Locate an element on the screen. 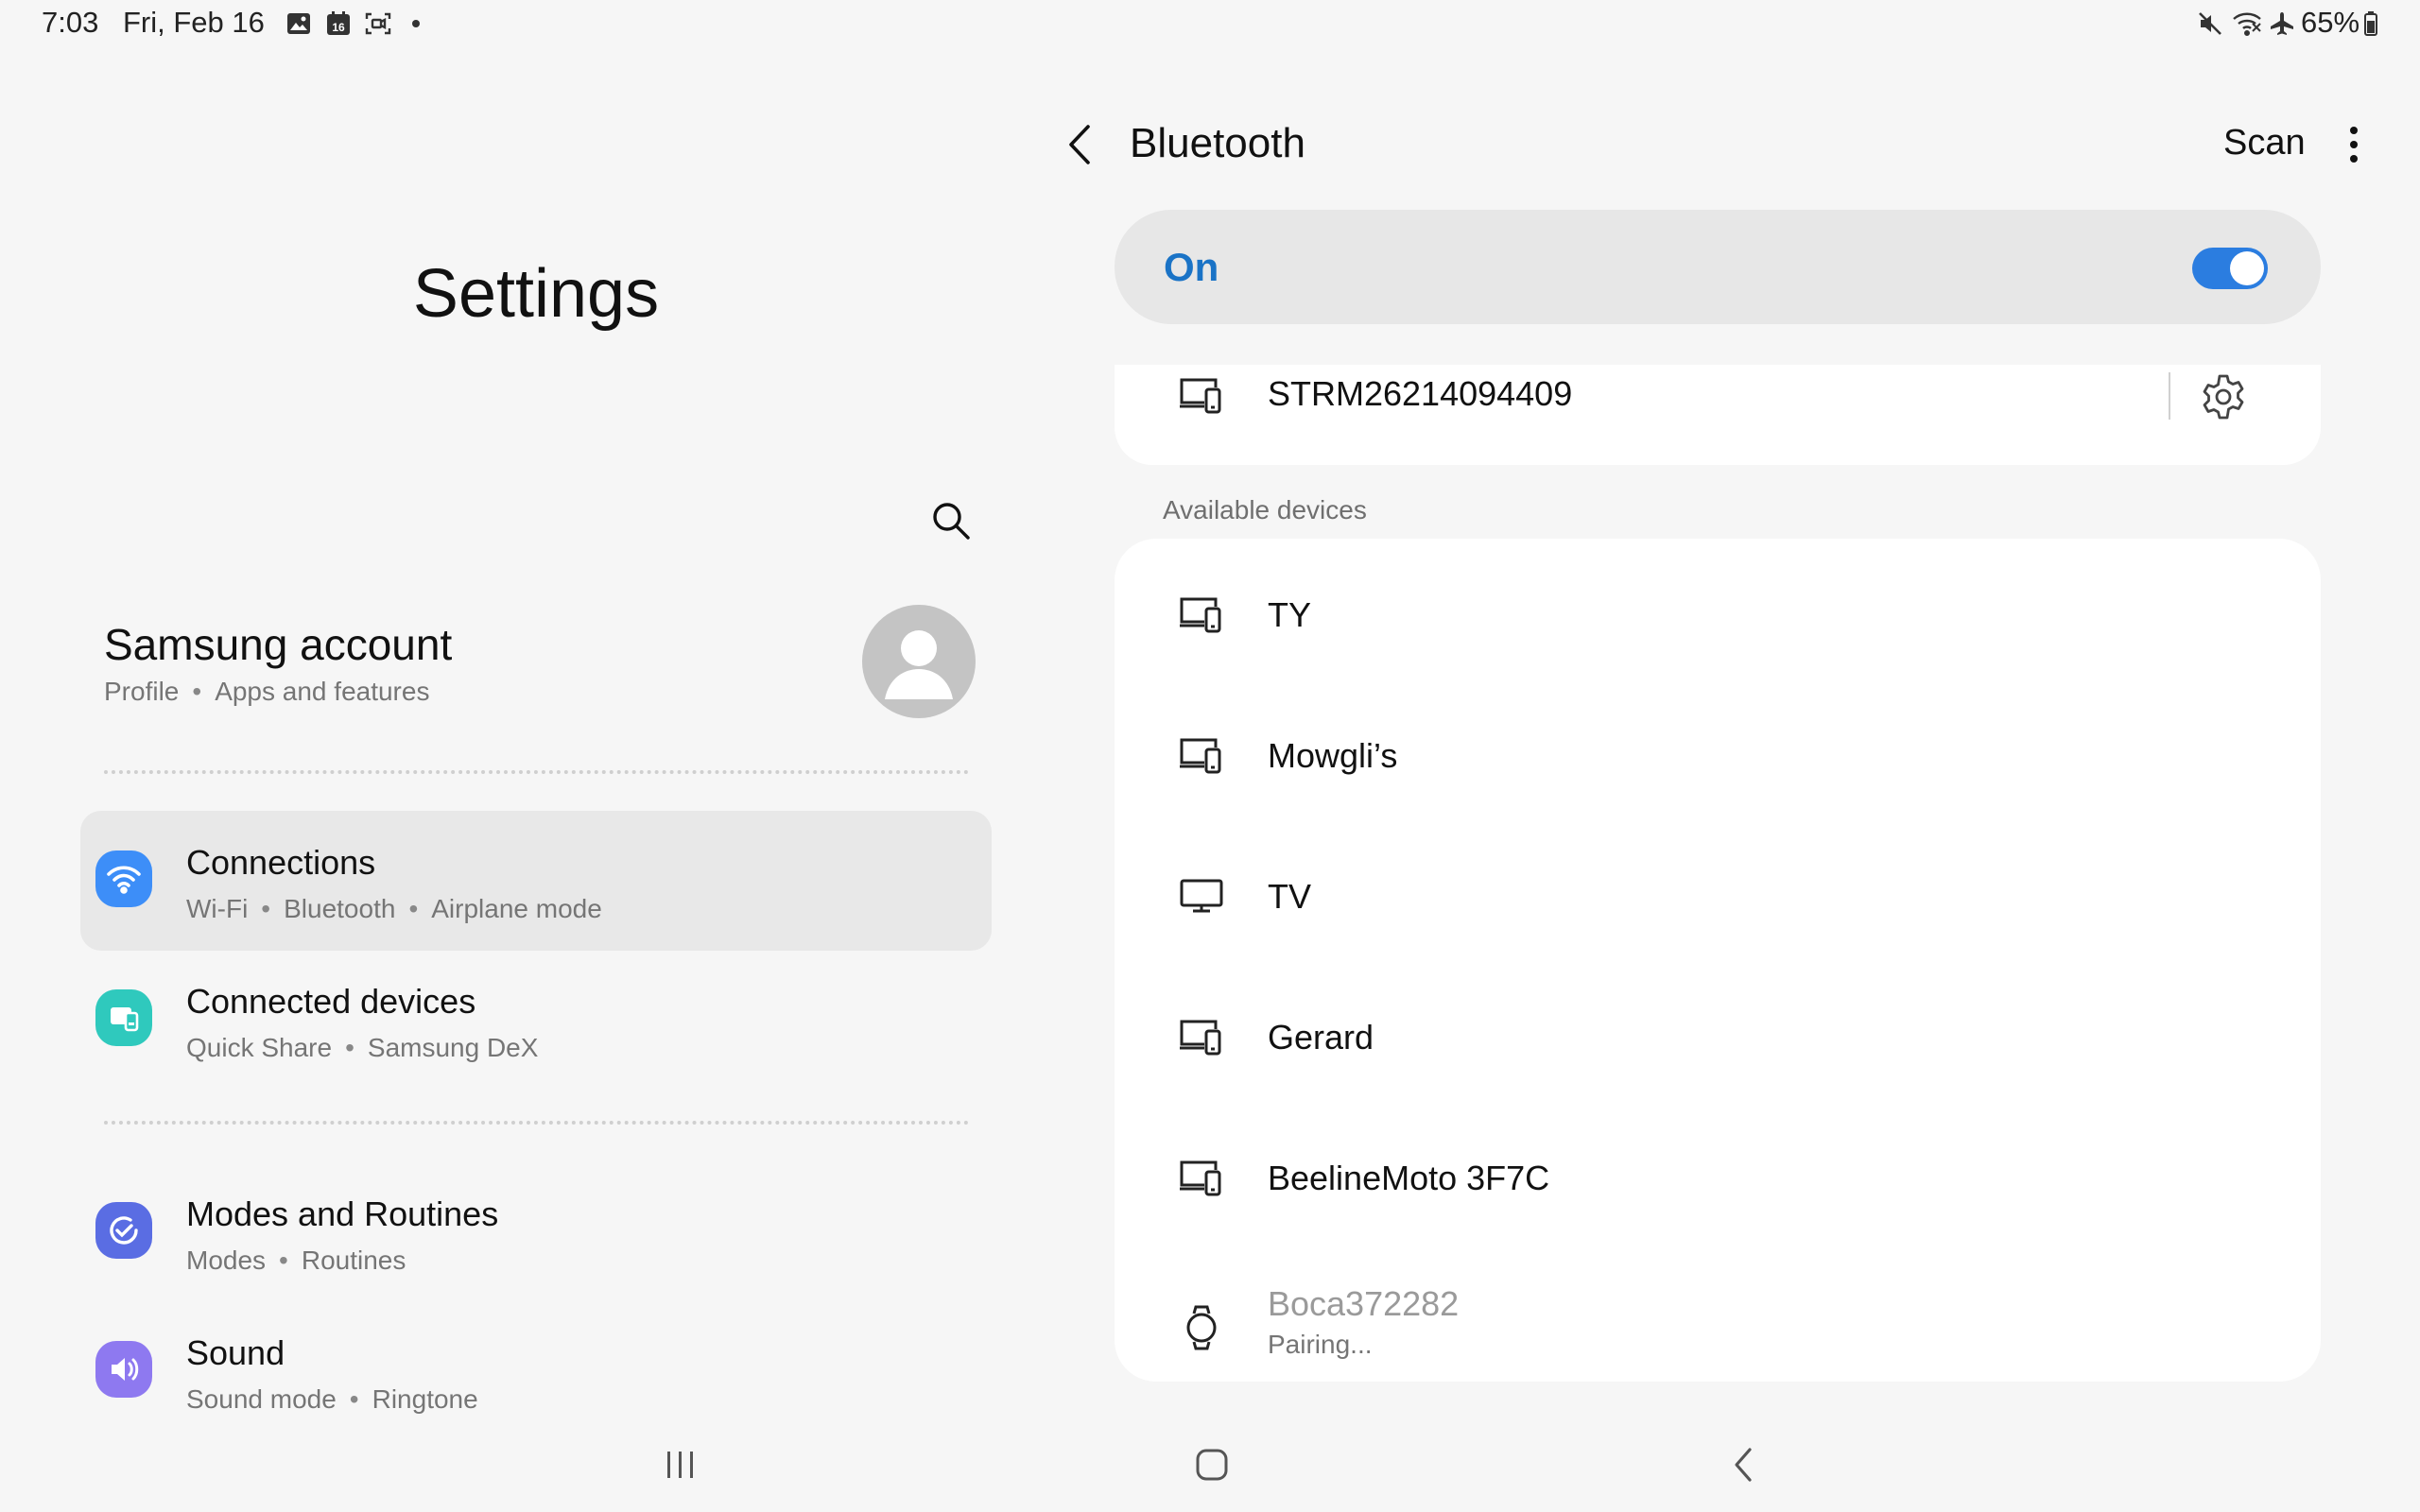 This screenshot has width=2420, height=1512. recents-button is located at coordinates (680, 1464).